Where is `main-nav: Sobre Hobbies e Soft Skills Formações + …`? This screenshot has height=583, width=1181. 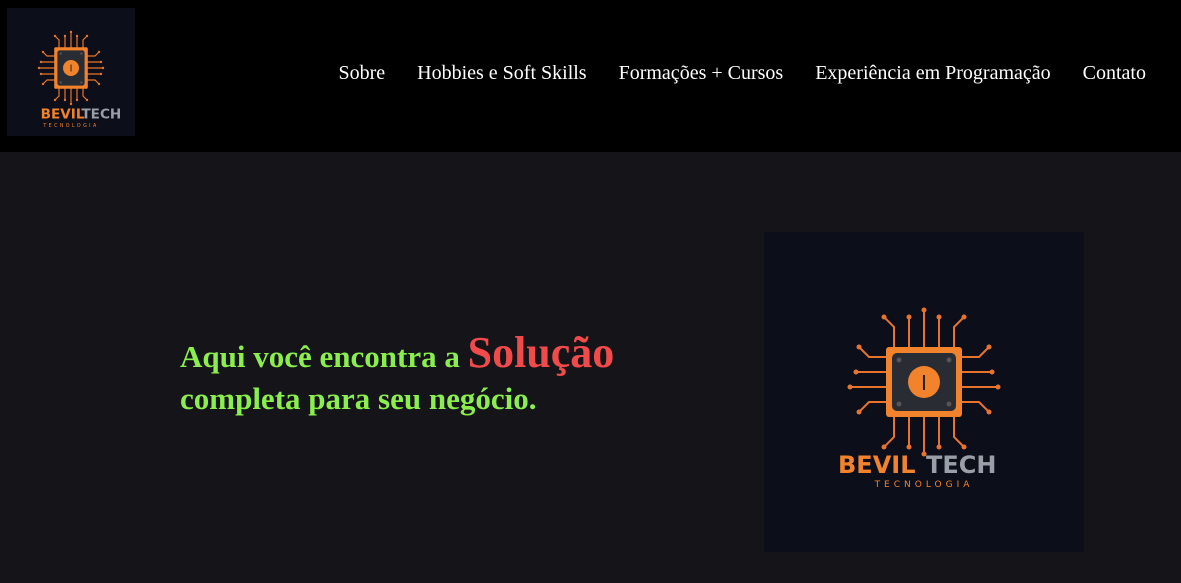
main-nav: Sobre Hobbies e Soft Skills Formações + … is located at coordinates (742, 73).